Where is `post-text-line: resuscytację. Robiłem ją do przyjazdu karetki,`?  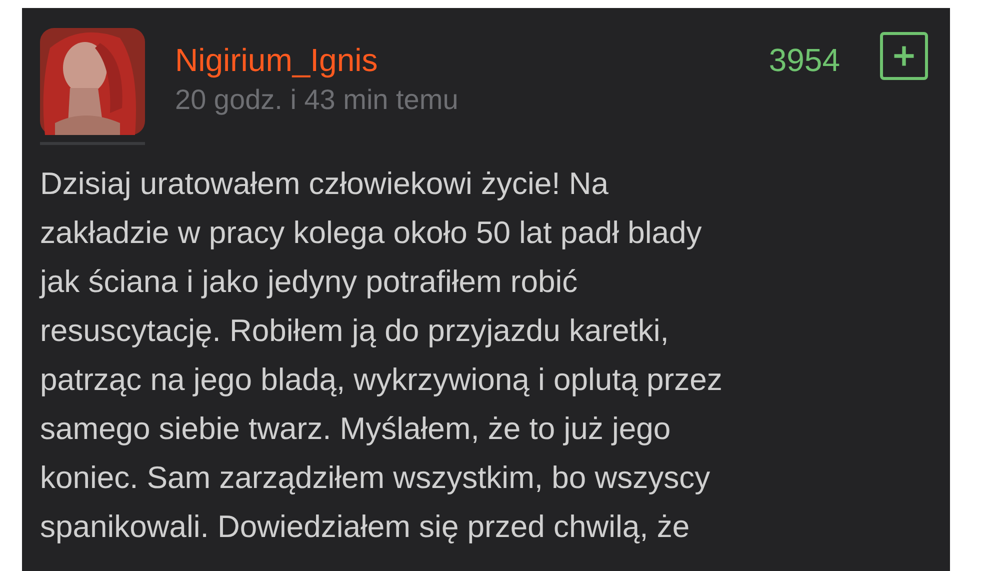
post-text-line: resuscytację. Robiłem ją do przyjazdu karetki, is located at coordinates (355, 331).